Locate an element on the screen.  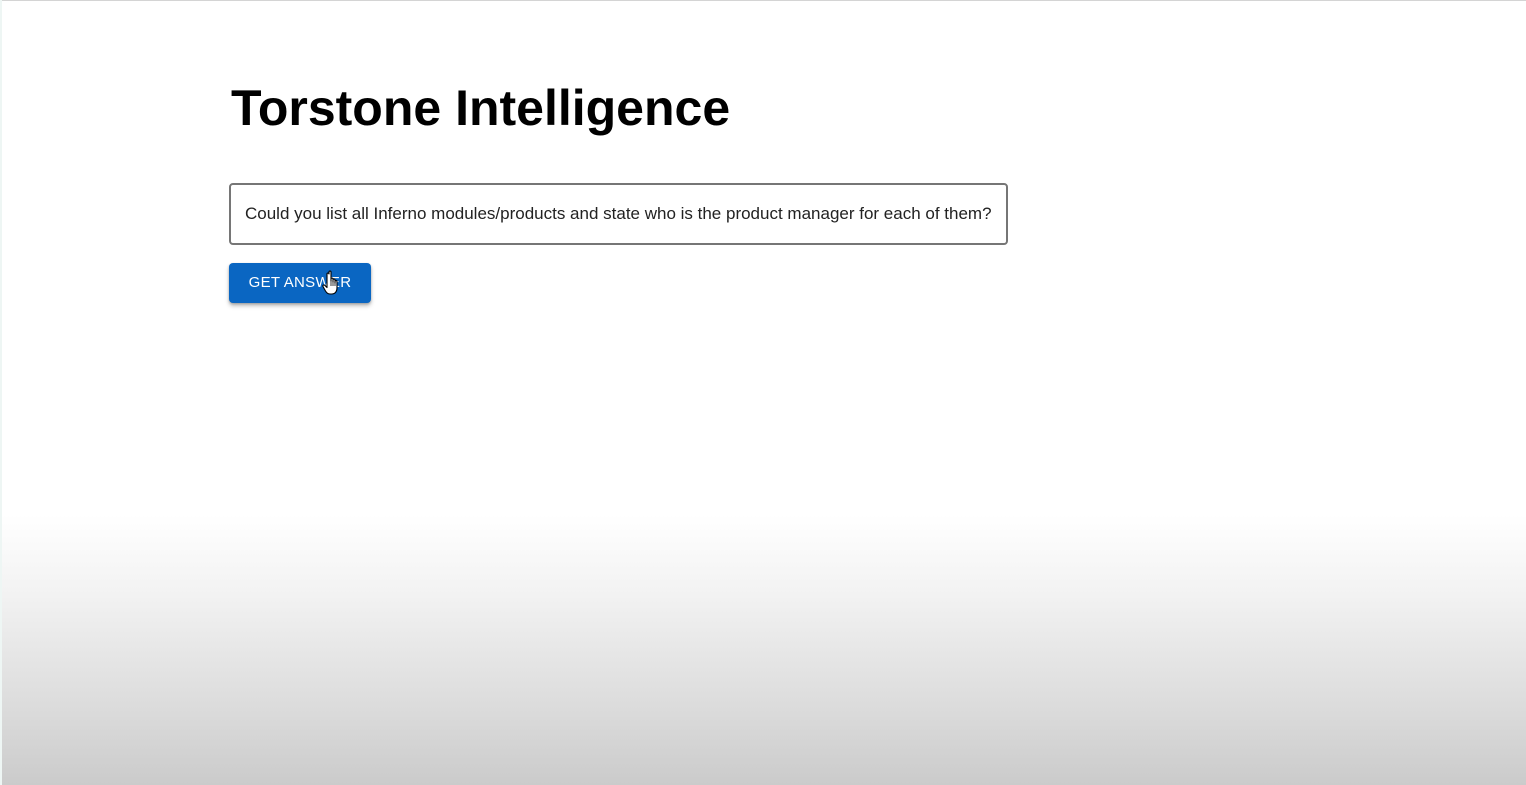
left-edge is located at coordinates (1, 392).